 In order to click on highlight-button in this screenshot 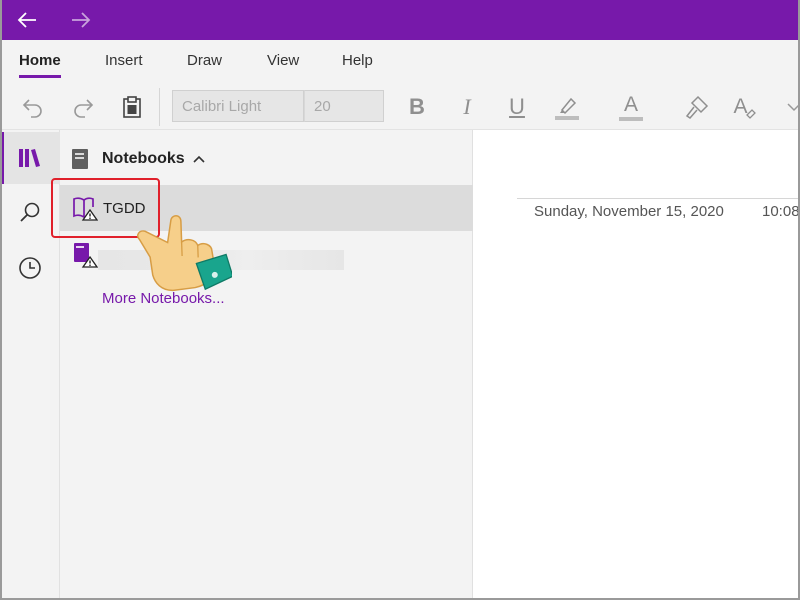, I will do `click(567, 107)`.